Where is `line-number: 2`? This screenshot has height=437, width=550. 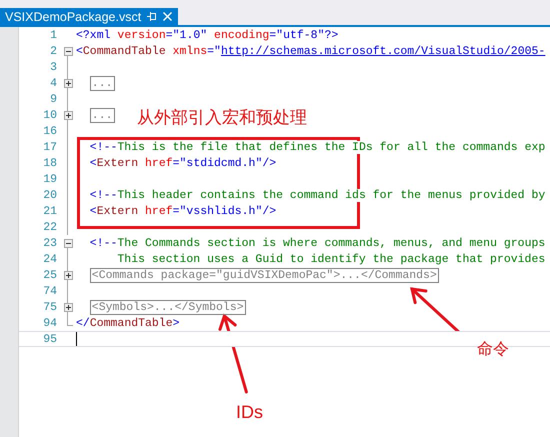 line-number: 2 is located at coordinates (53, 51).